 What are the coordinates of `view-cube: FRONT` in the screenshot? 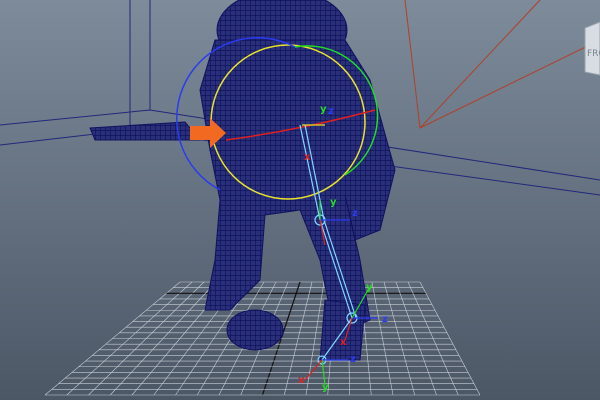 It's located at (592, 48).